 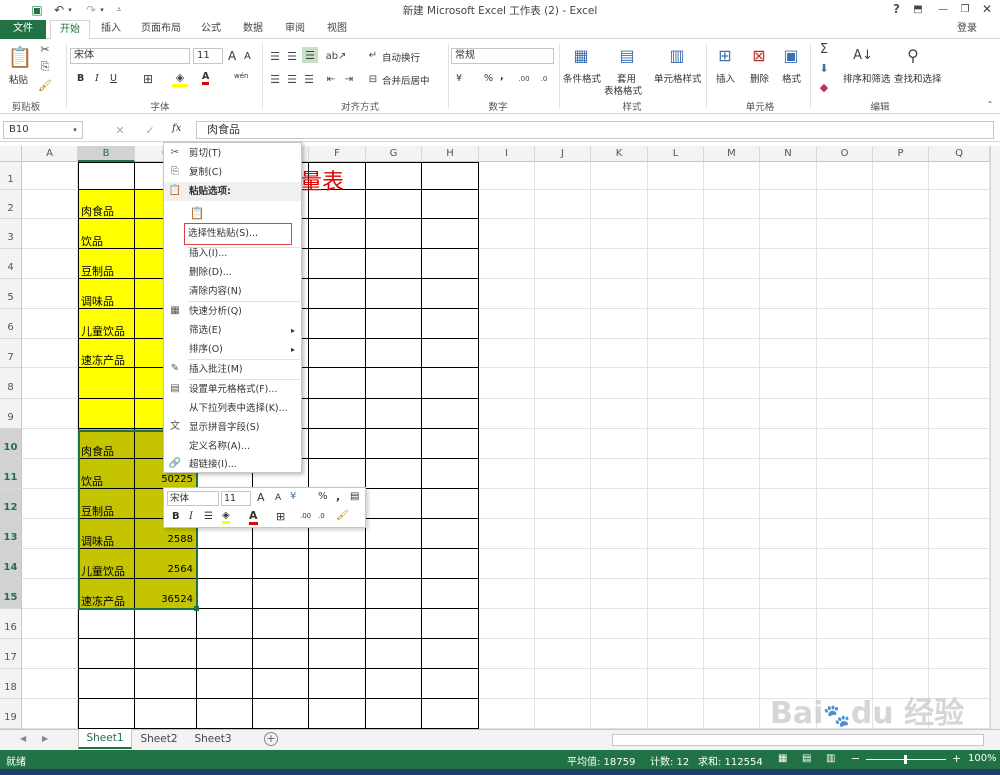 I want to click on zoom-out-icon: −, so click(x=855, y=758).